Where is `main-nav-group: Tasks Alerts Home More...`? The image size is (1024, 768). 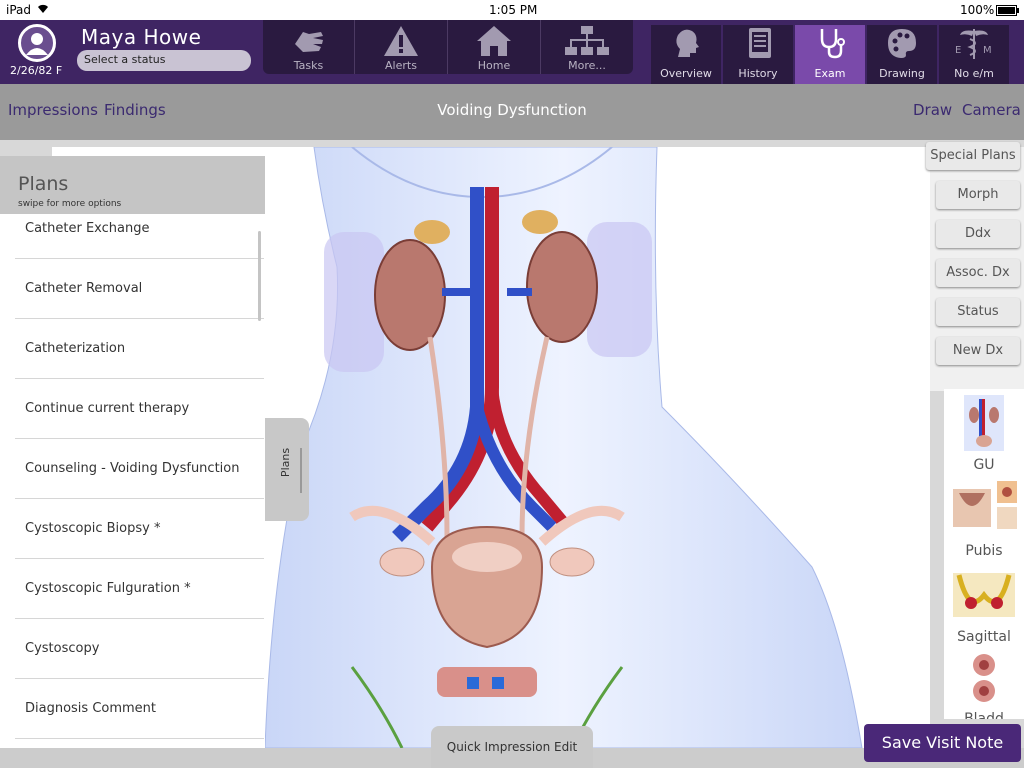
main-nav-group: Tasks Alerts Home More... is located at coordinates (448, 47).